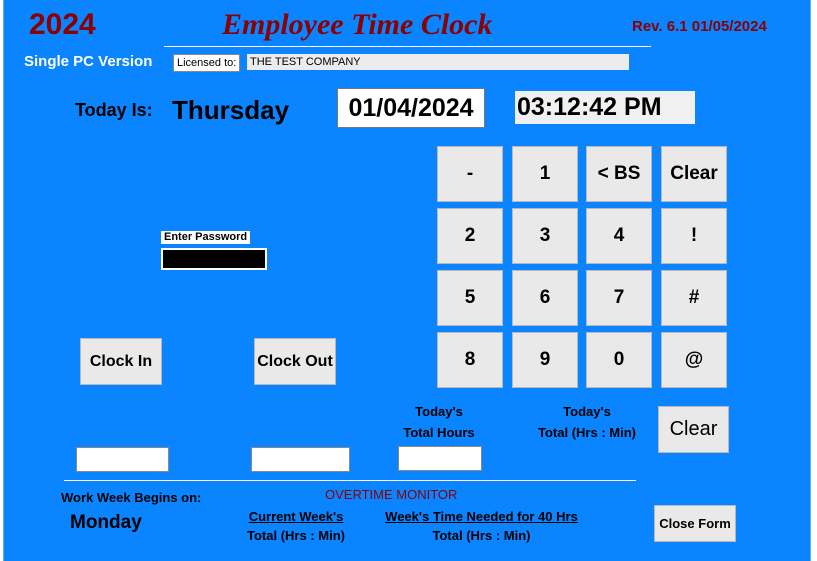 This screenshot has height=561, width=817. I want to click on licensed-value: THE TEST COMPANY, so click(438, 62).